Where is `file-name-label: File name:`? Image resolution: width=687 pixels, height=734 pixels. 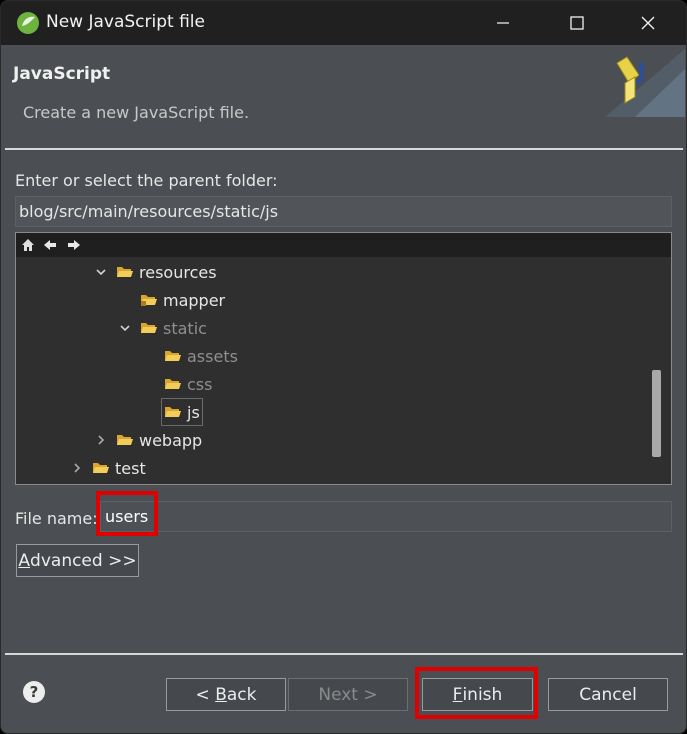
file-name-label: File name: is located at coordinates (56, 518).